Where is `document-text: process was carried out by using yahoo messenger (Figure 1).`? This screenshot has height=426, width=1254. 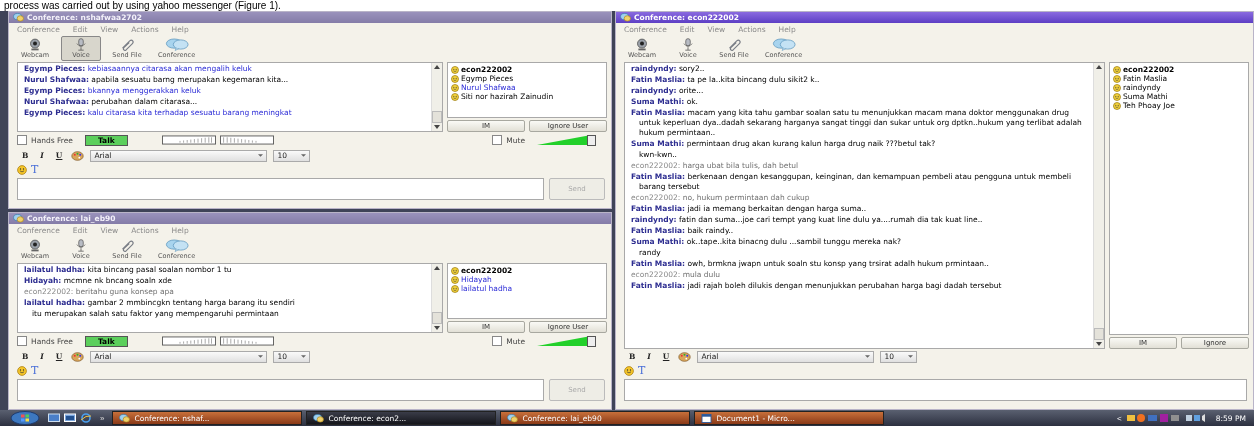
document-text: process was carried out by using yahoo messenger (Figure 1). is located at coordinates (142, 5).